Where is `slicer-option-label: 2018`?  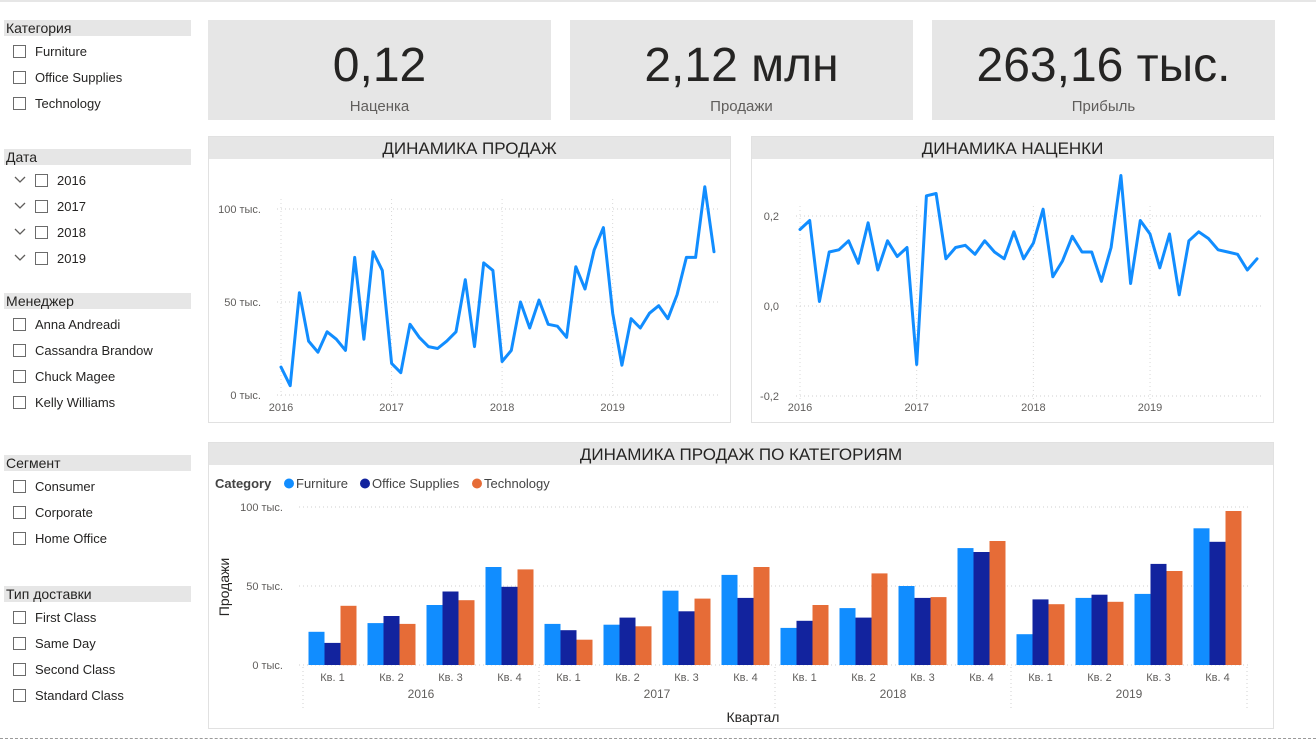 slicer-option-label: 2018 is located at coordinates (71, 232).